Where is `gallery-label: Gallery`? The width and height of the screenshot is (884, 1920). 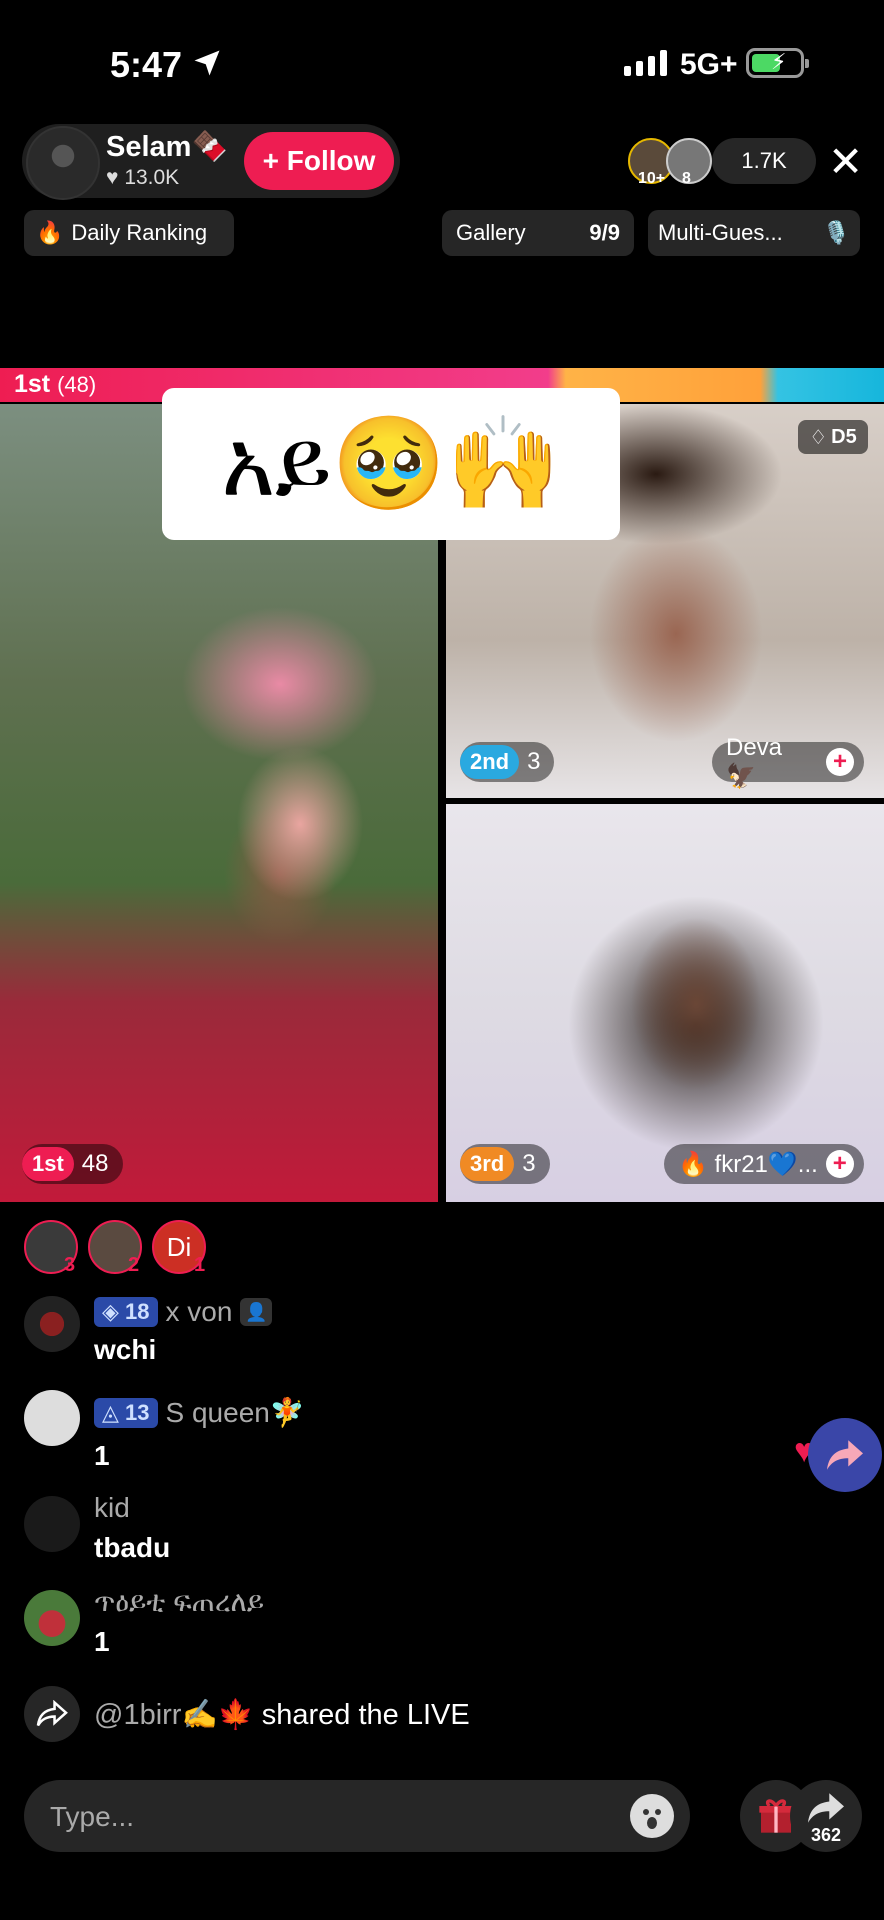
gallery-label: Gallery is located at coordinates (491, 232).